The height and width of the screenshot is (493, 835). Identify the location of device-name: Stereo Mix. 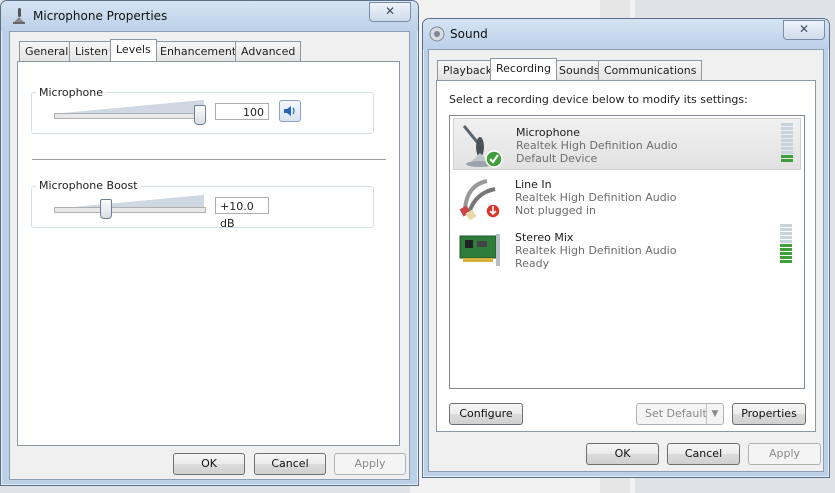
(544, 237).